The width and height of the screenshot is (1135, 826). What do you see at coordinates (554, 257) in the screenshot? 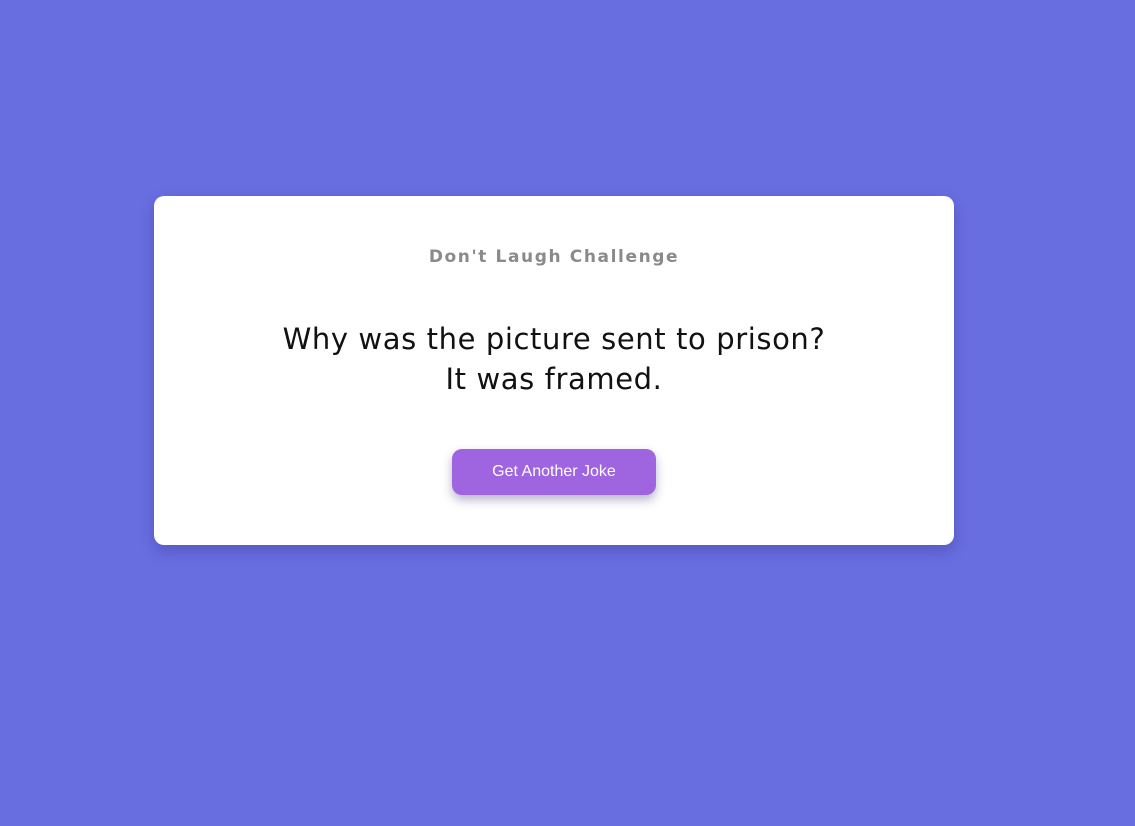
I see `card-title: Don't Laugh Challenge` at bounding box center [554, 257].